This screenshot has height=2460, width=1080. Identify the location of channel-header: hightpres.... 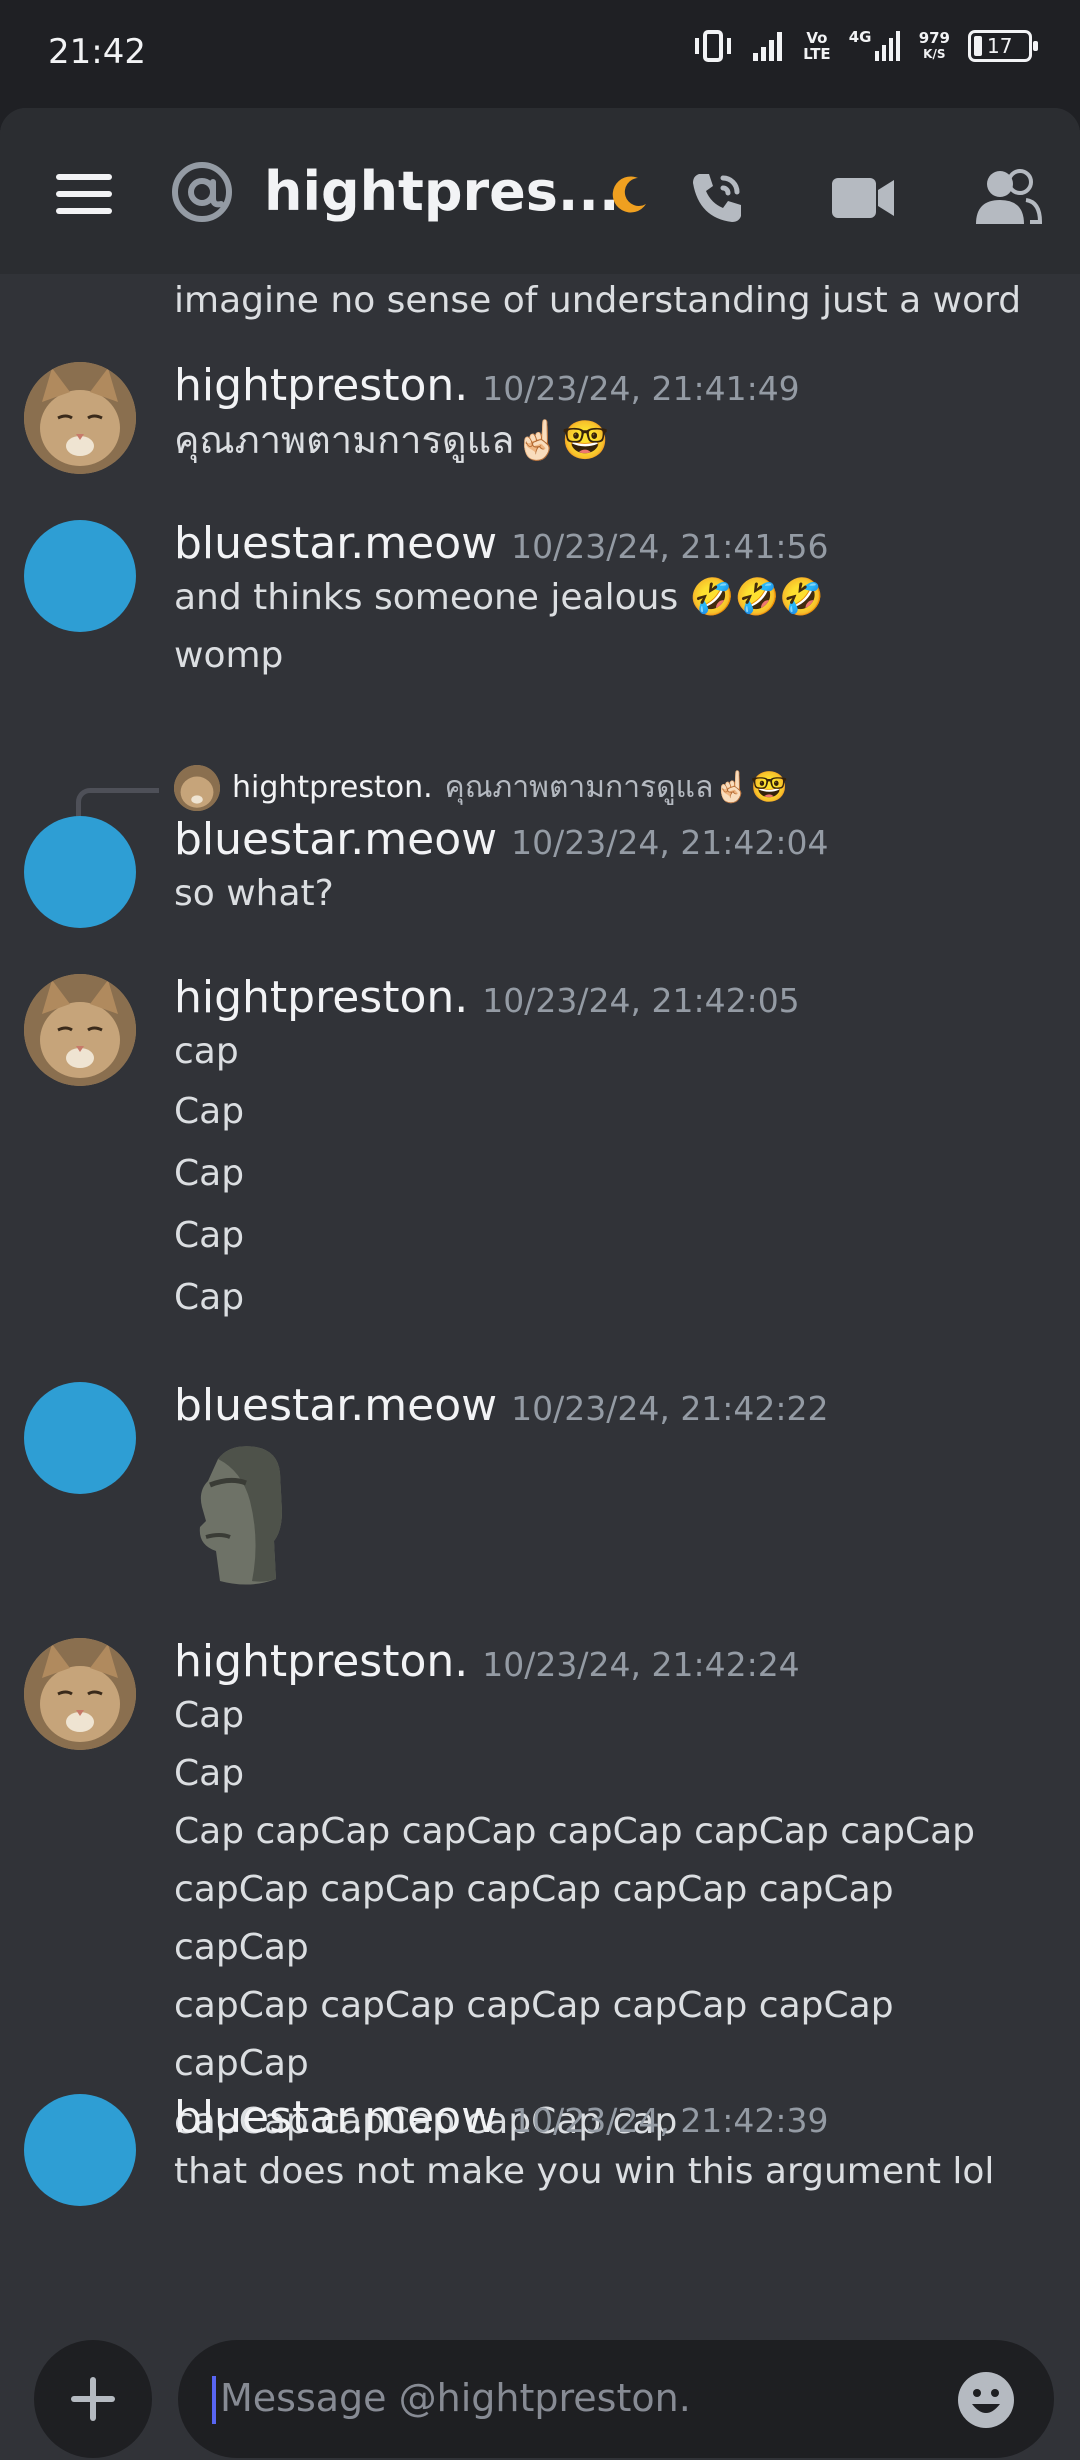
(540, 191).